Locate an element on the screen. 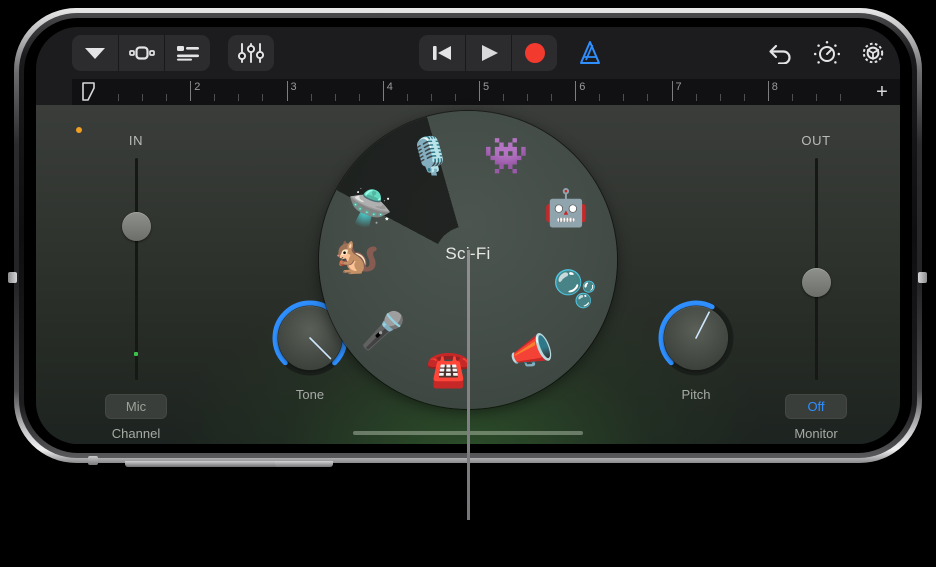 Image resolution: width=936 pixels, height=567 pixels. navigation-button-group is located at coordinates (141, 53).